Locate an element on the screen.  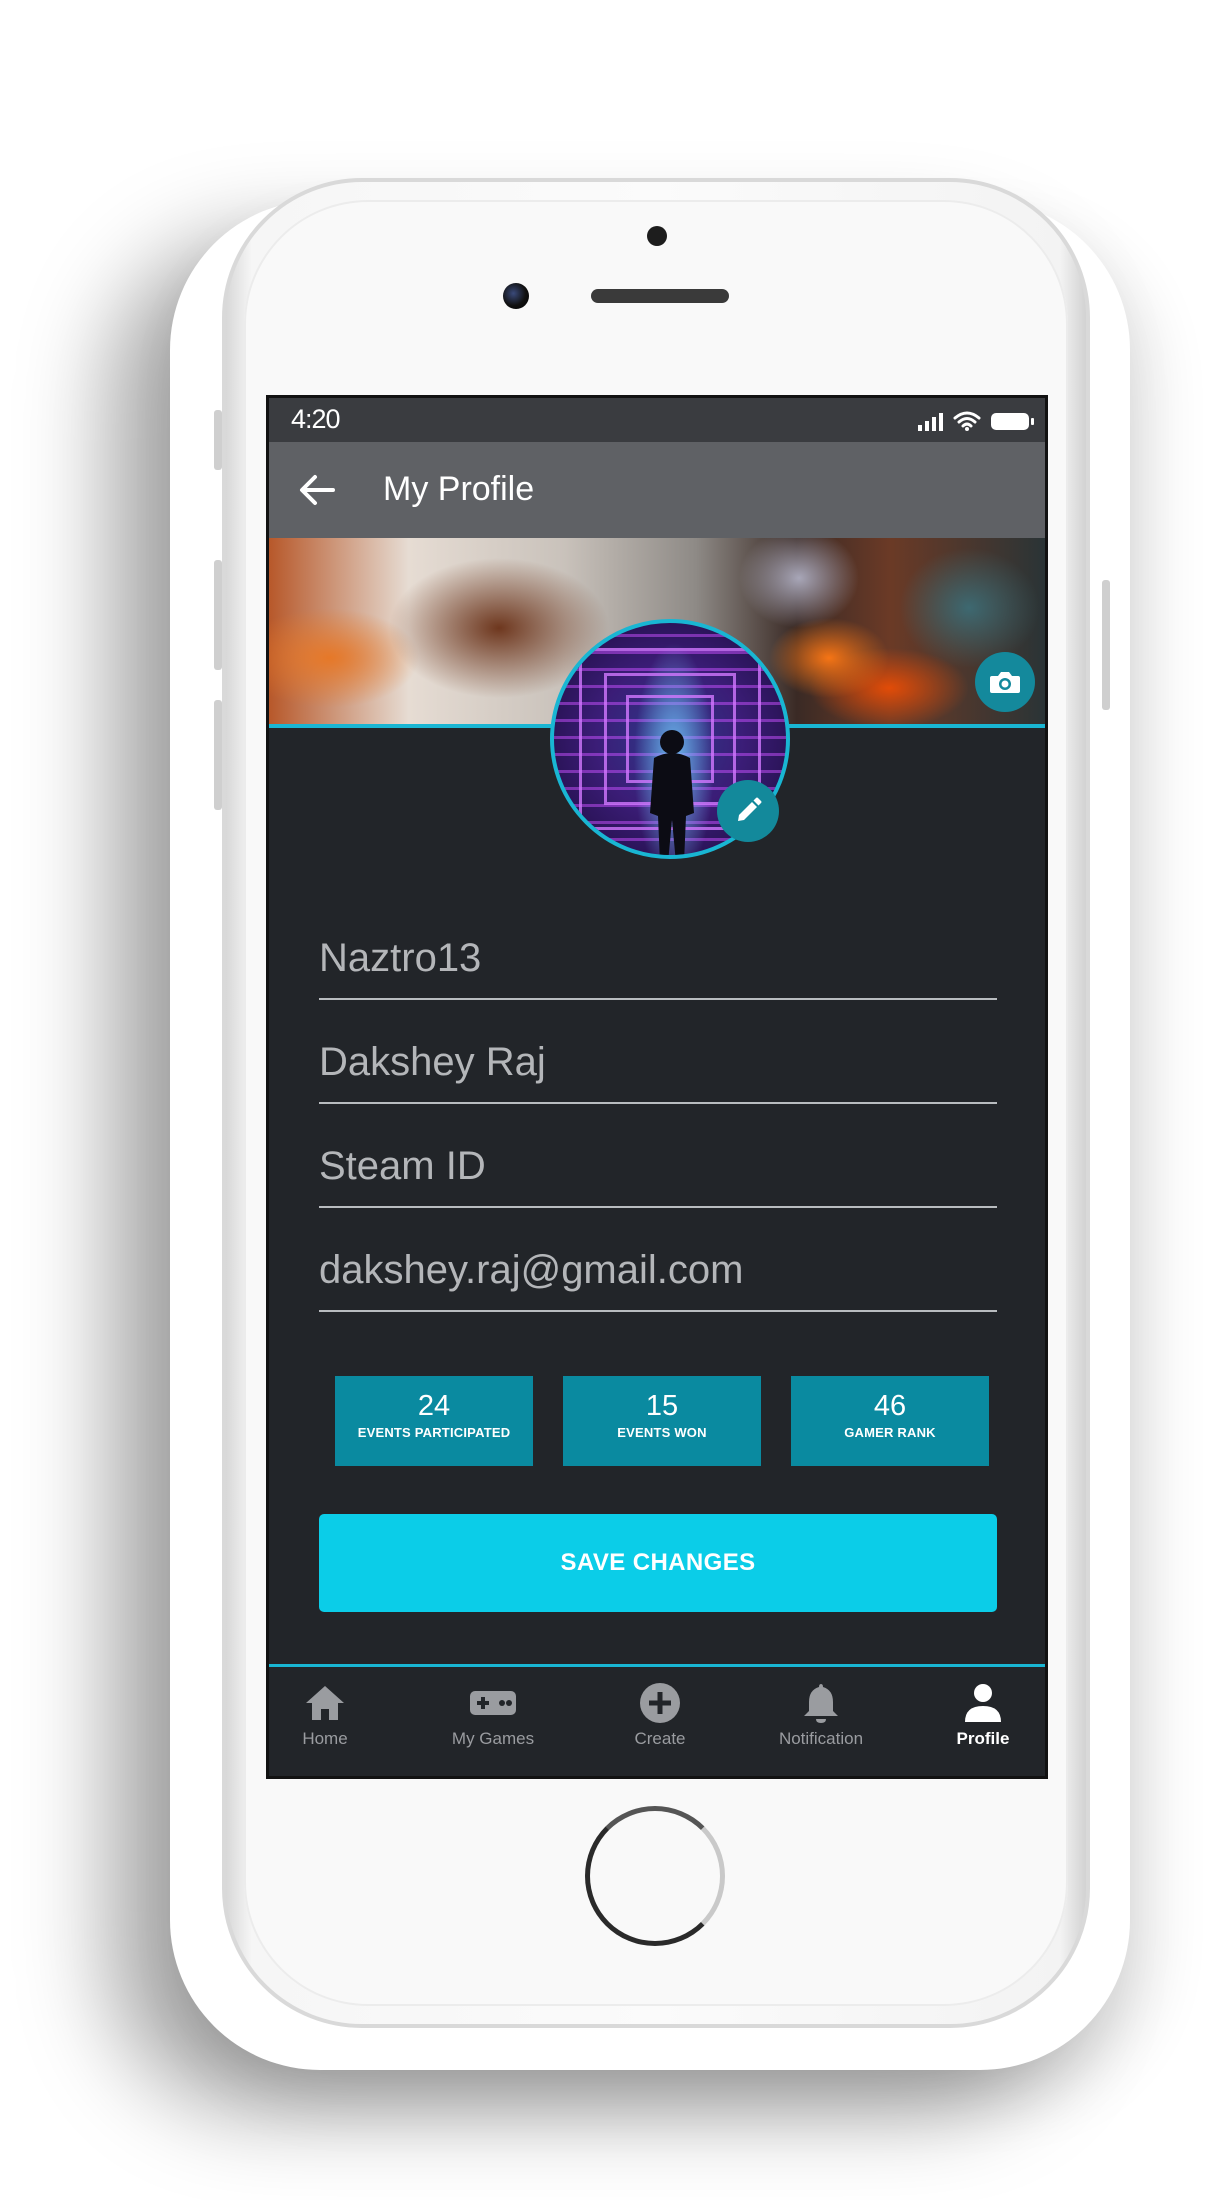
proximity-sensor is located at coordinates (657, 236).